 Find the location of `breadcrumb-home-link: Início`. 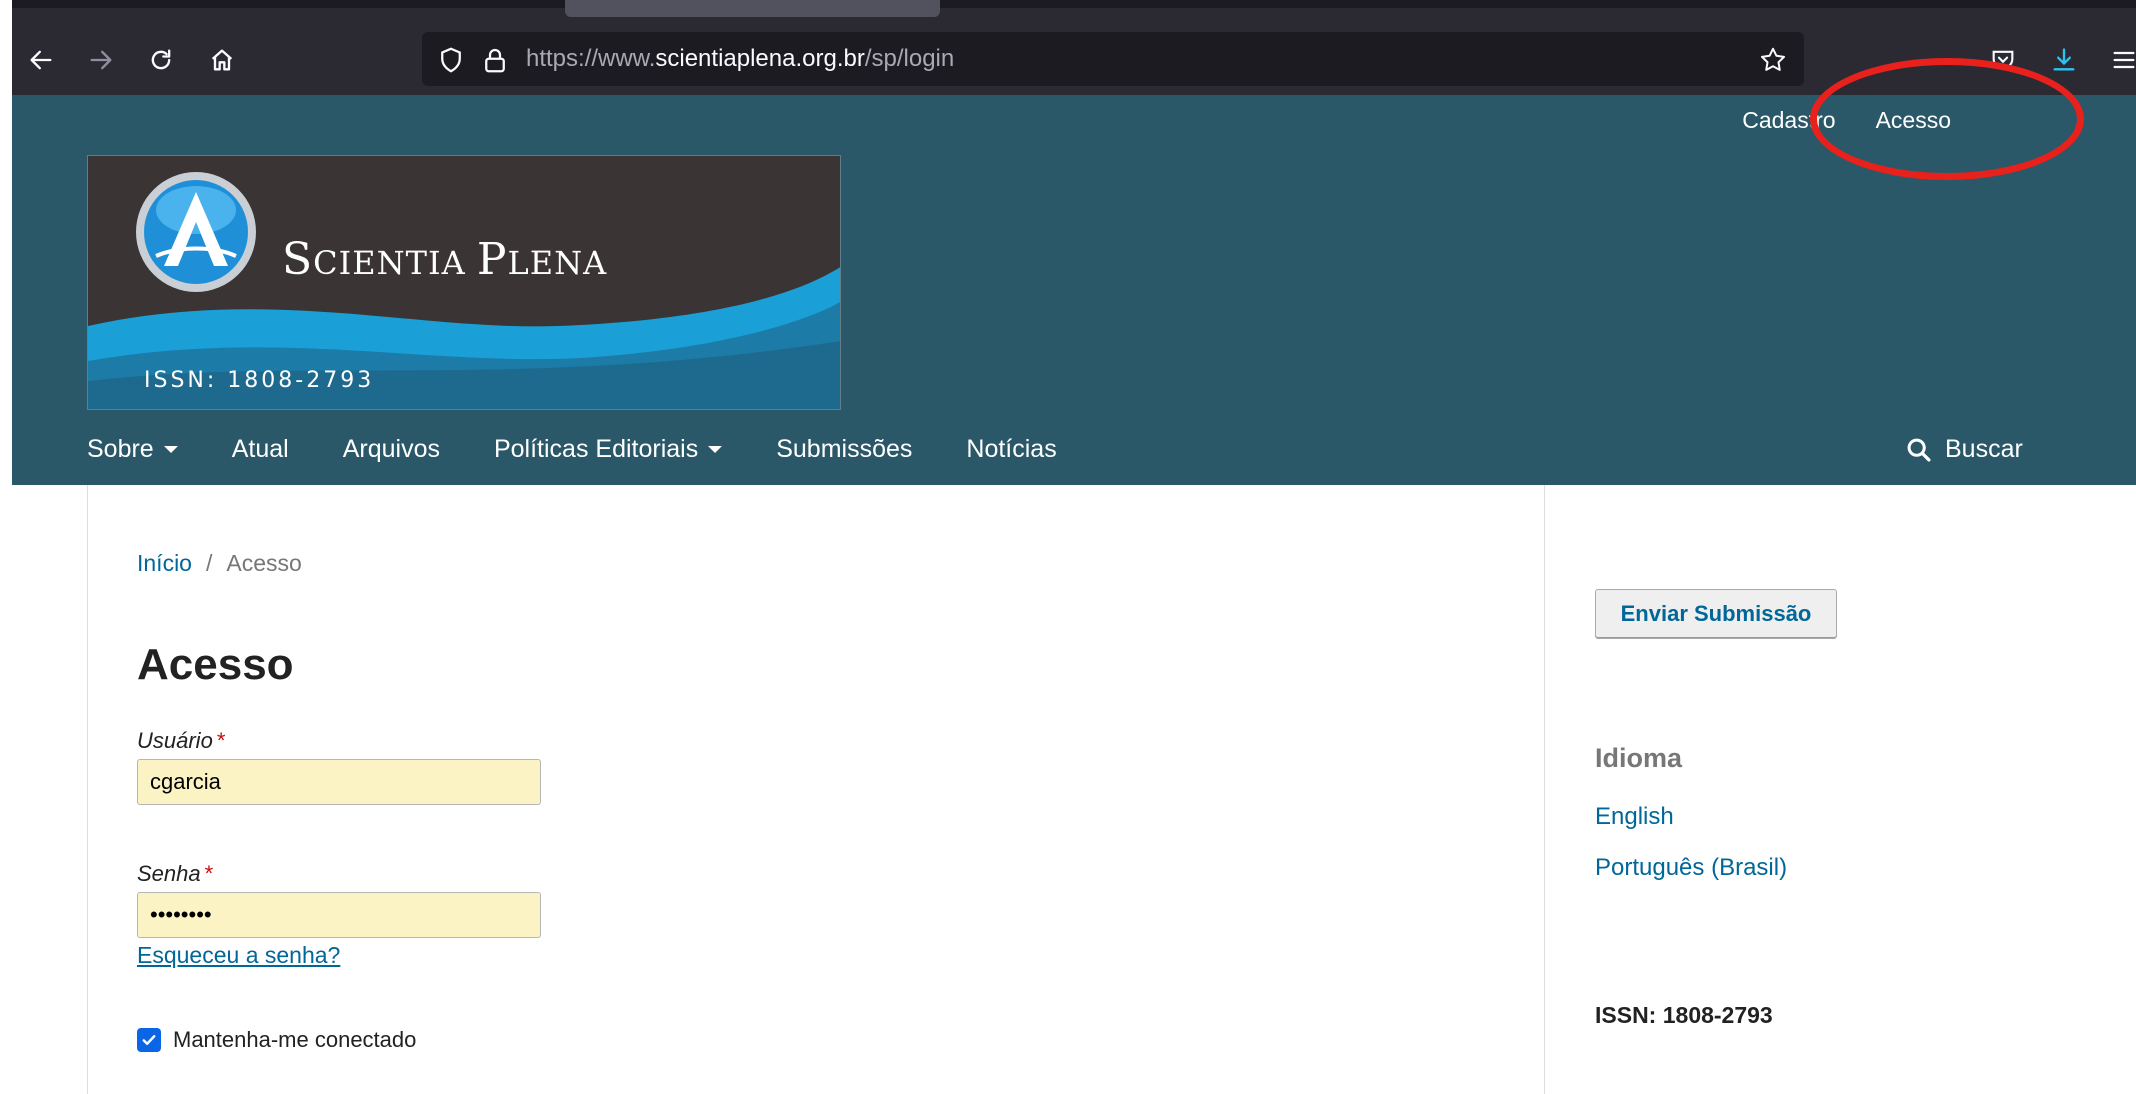

breadcrumb-home-link: Início is located at coordinates (164, 563).